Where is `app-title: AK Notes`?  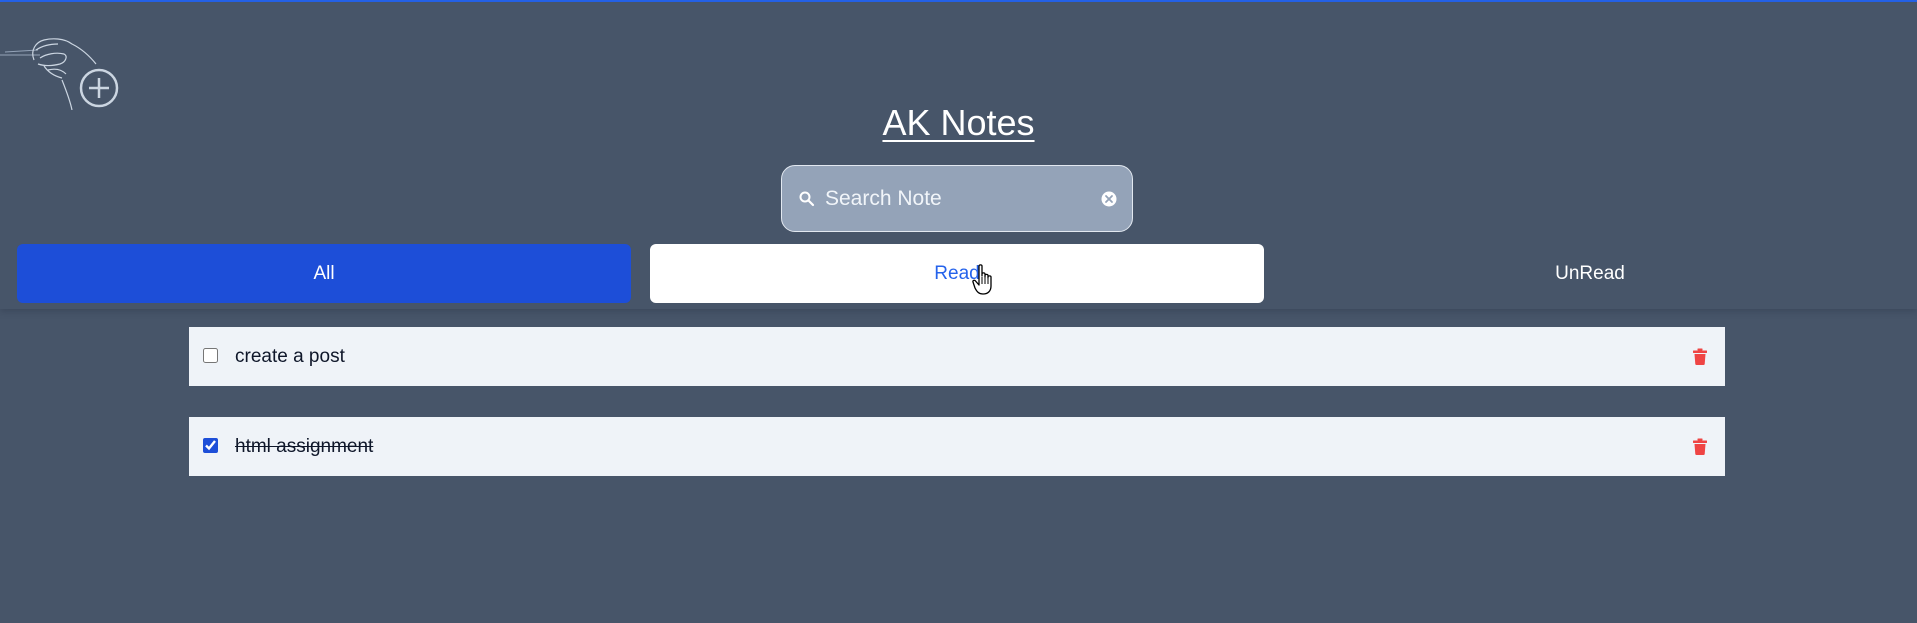 app-title: AK Notes is located at coordinates (958, 122).